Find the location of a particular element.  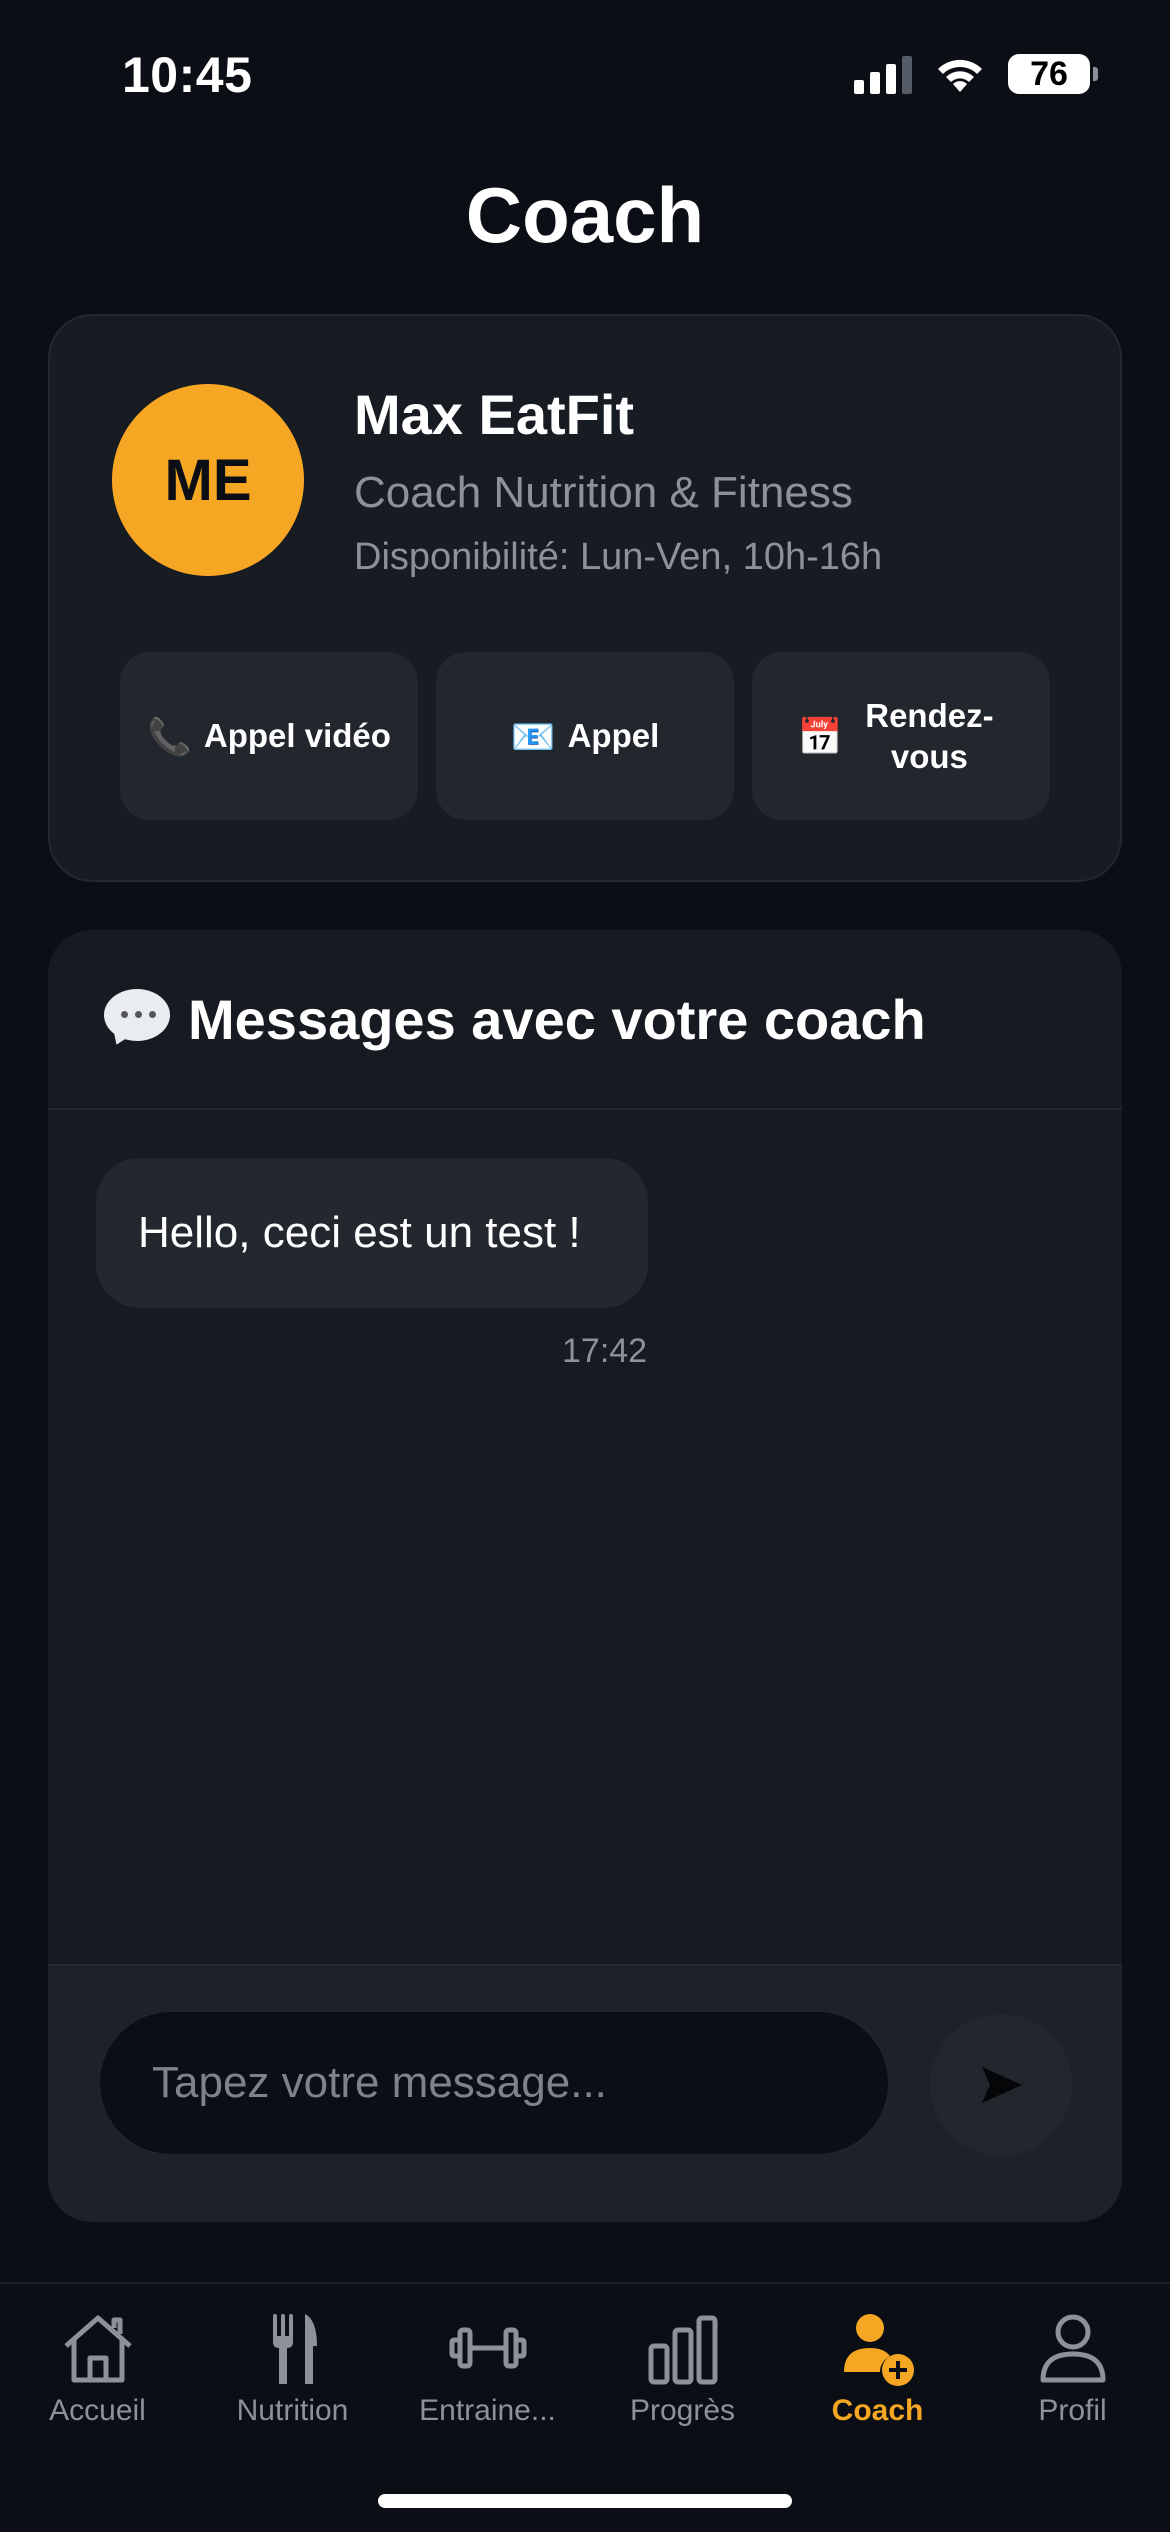

person-icon is located at coordinates (1072, 2348).